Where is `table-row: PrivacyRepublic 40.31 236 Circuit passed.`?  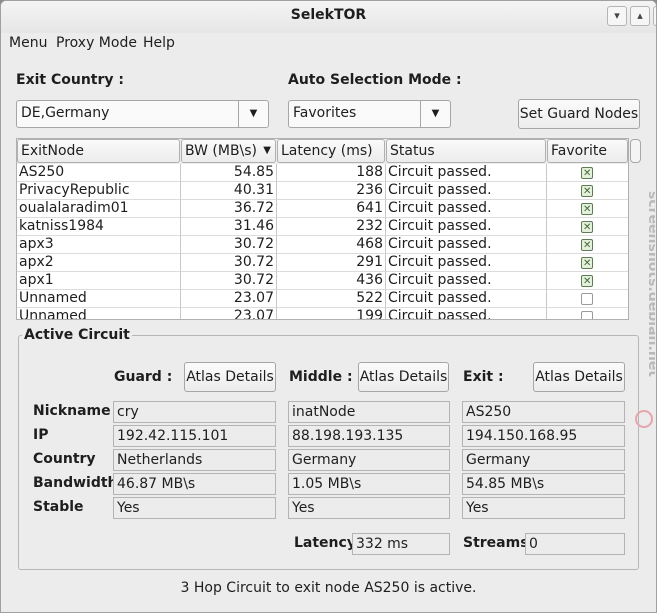 table-row: PrivacyRepublic 40.31 236 Circuit passed. is located at coordinates (322, 191).